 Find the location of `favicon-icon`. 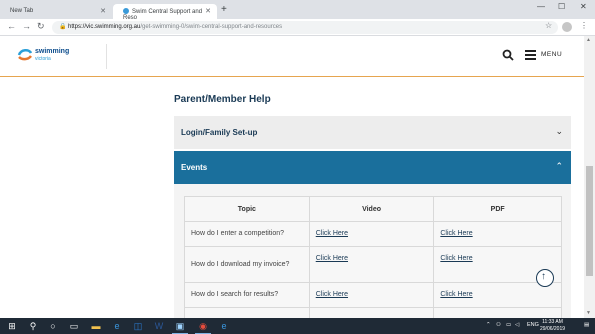

favicon-icon is located at coordinates (126, 11).